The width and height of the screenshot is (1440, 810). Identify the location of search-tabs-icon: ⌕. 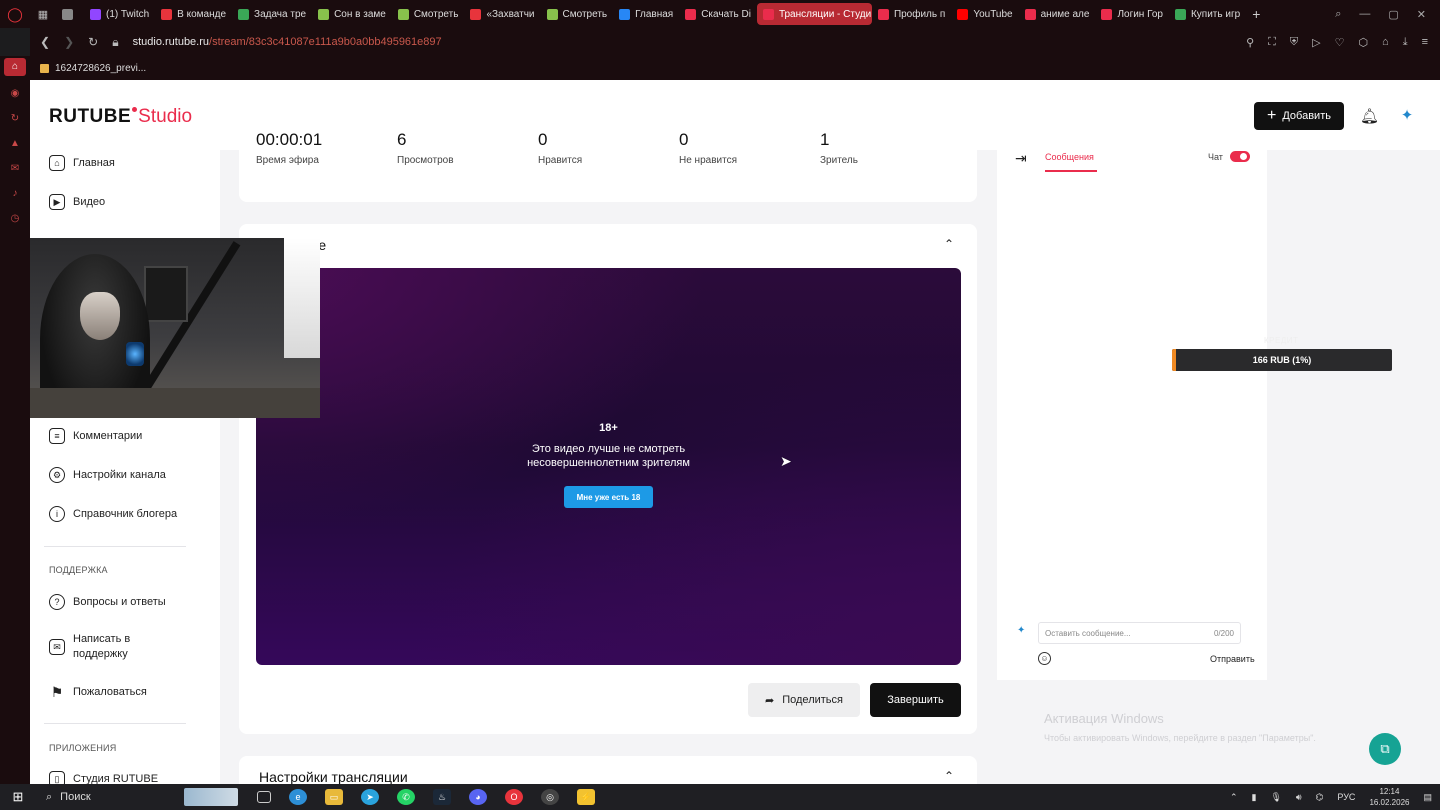
(1338, 14).